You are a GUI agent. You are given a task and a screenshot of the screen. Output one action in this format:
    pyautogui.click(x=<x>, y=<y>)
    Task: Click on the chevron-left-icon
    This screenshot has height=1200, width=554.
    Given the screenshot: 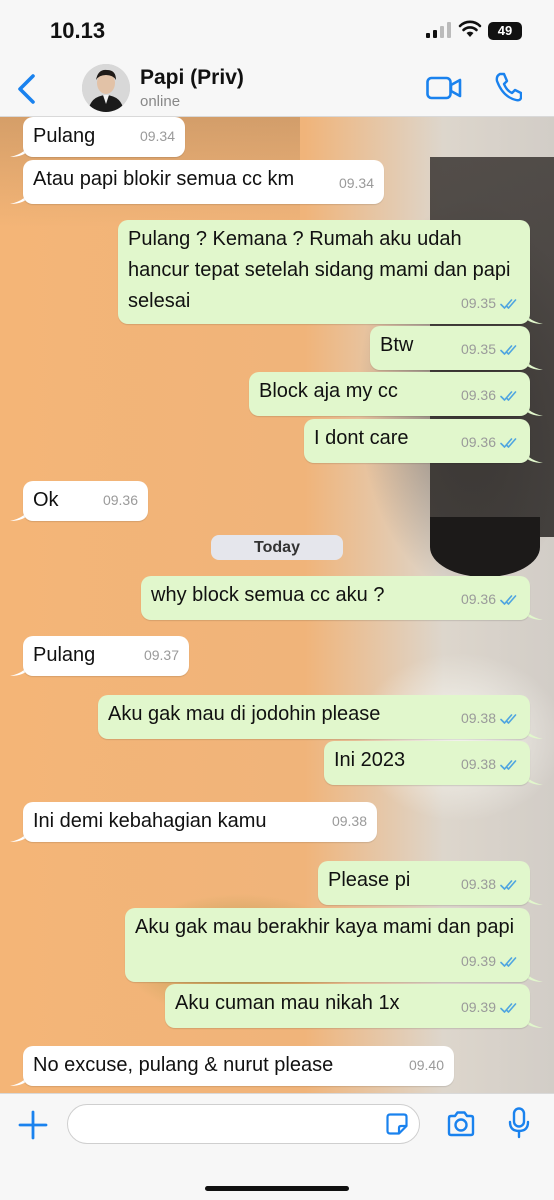 What is the action you would take?
    pyautogui.click(x=27, y=89)
    